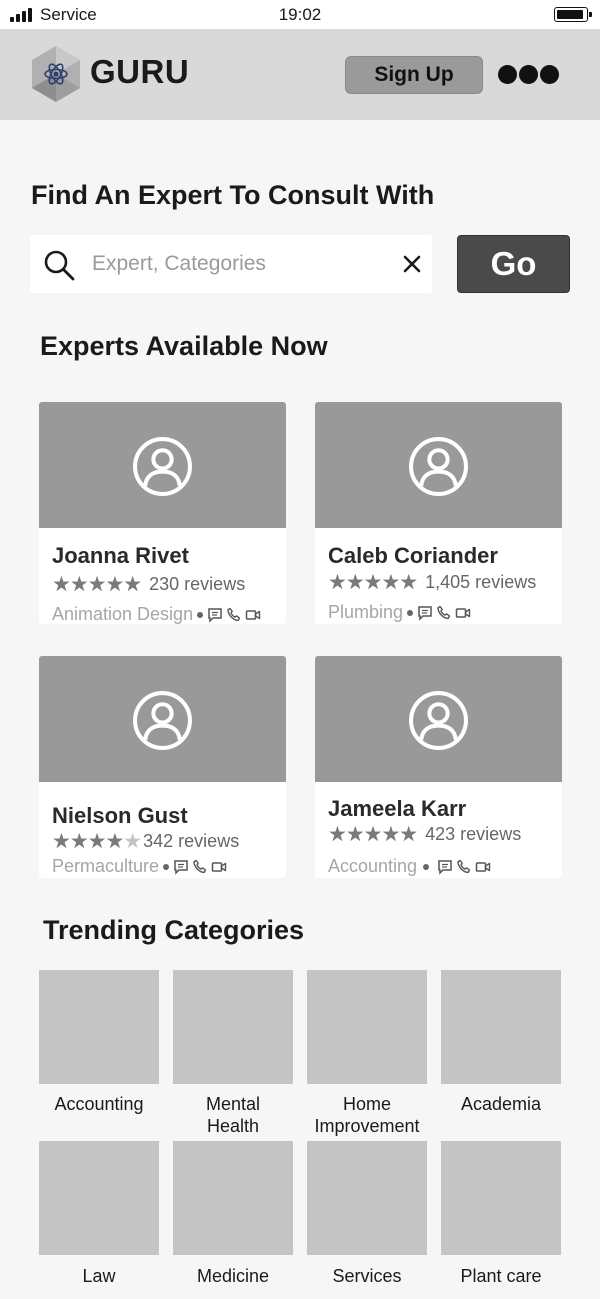 The image size is (600, 1299). What do you see at coordinates (367, 1115) in the screenshot?
I see `category-label: Home Improvement` at bounding box center [367, 1115].